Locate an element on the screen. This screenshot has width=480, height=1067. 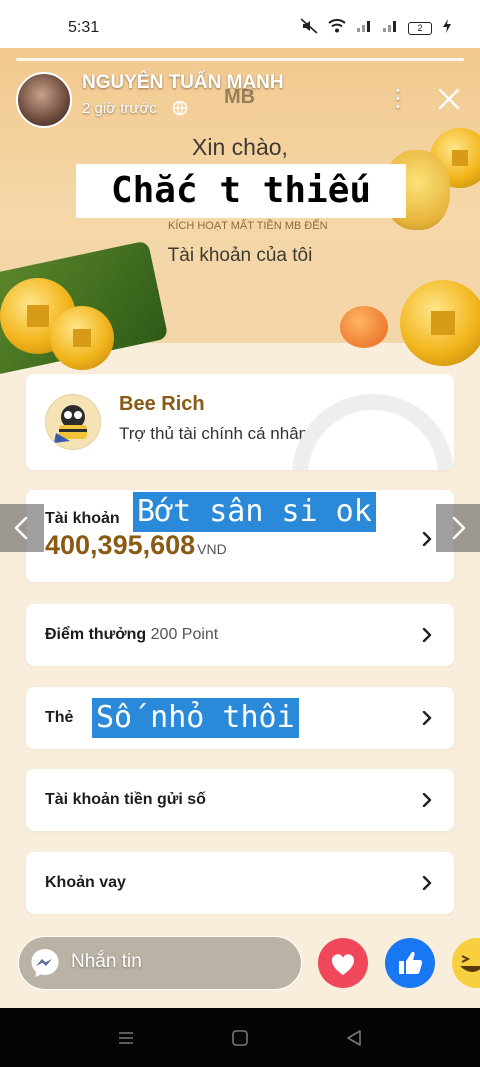
account-label: Tài khoản is located at coordinates (82, 518).